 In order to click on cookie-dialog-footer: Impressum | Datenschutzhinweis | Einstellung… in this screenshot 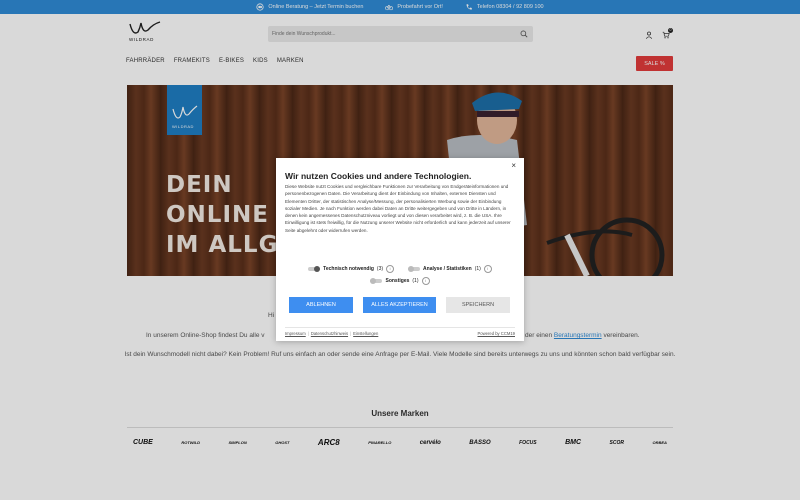, I will do `click(400, 331)`.